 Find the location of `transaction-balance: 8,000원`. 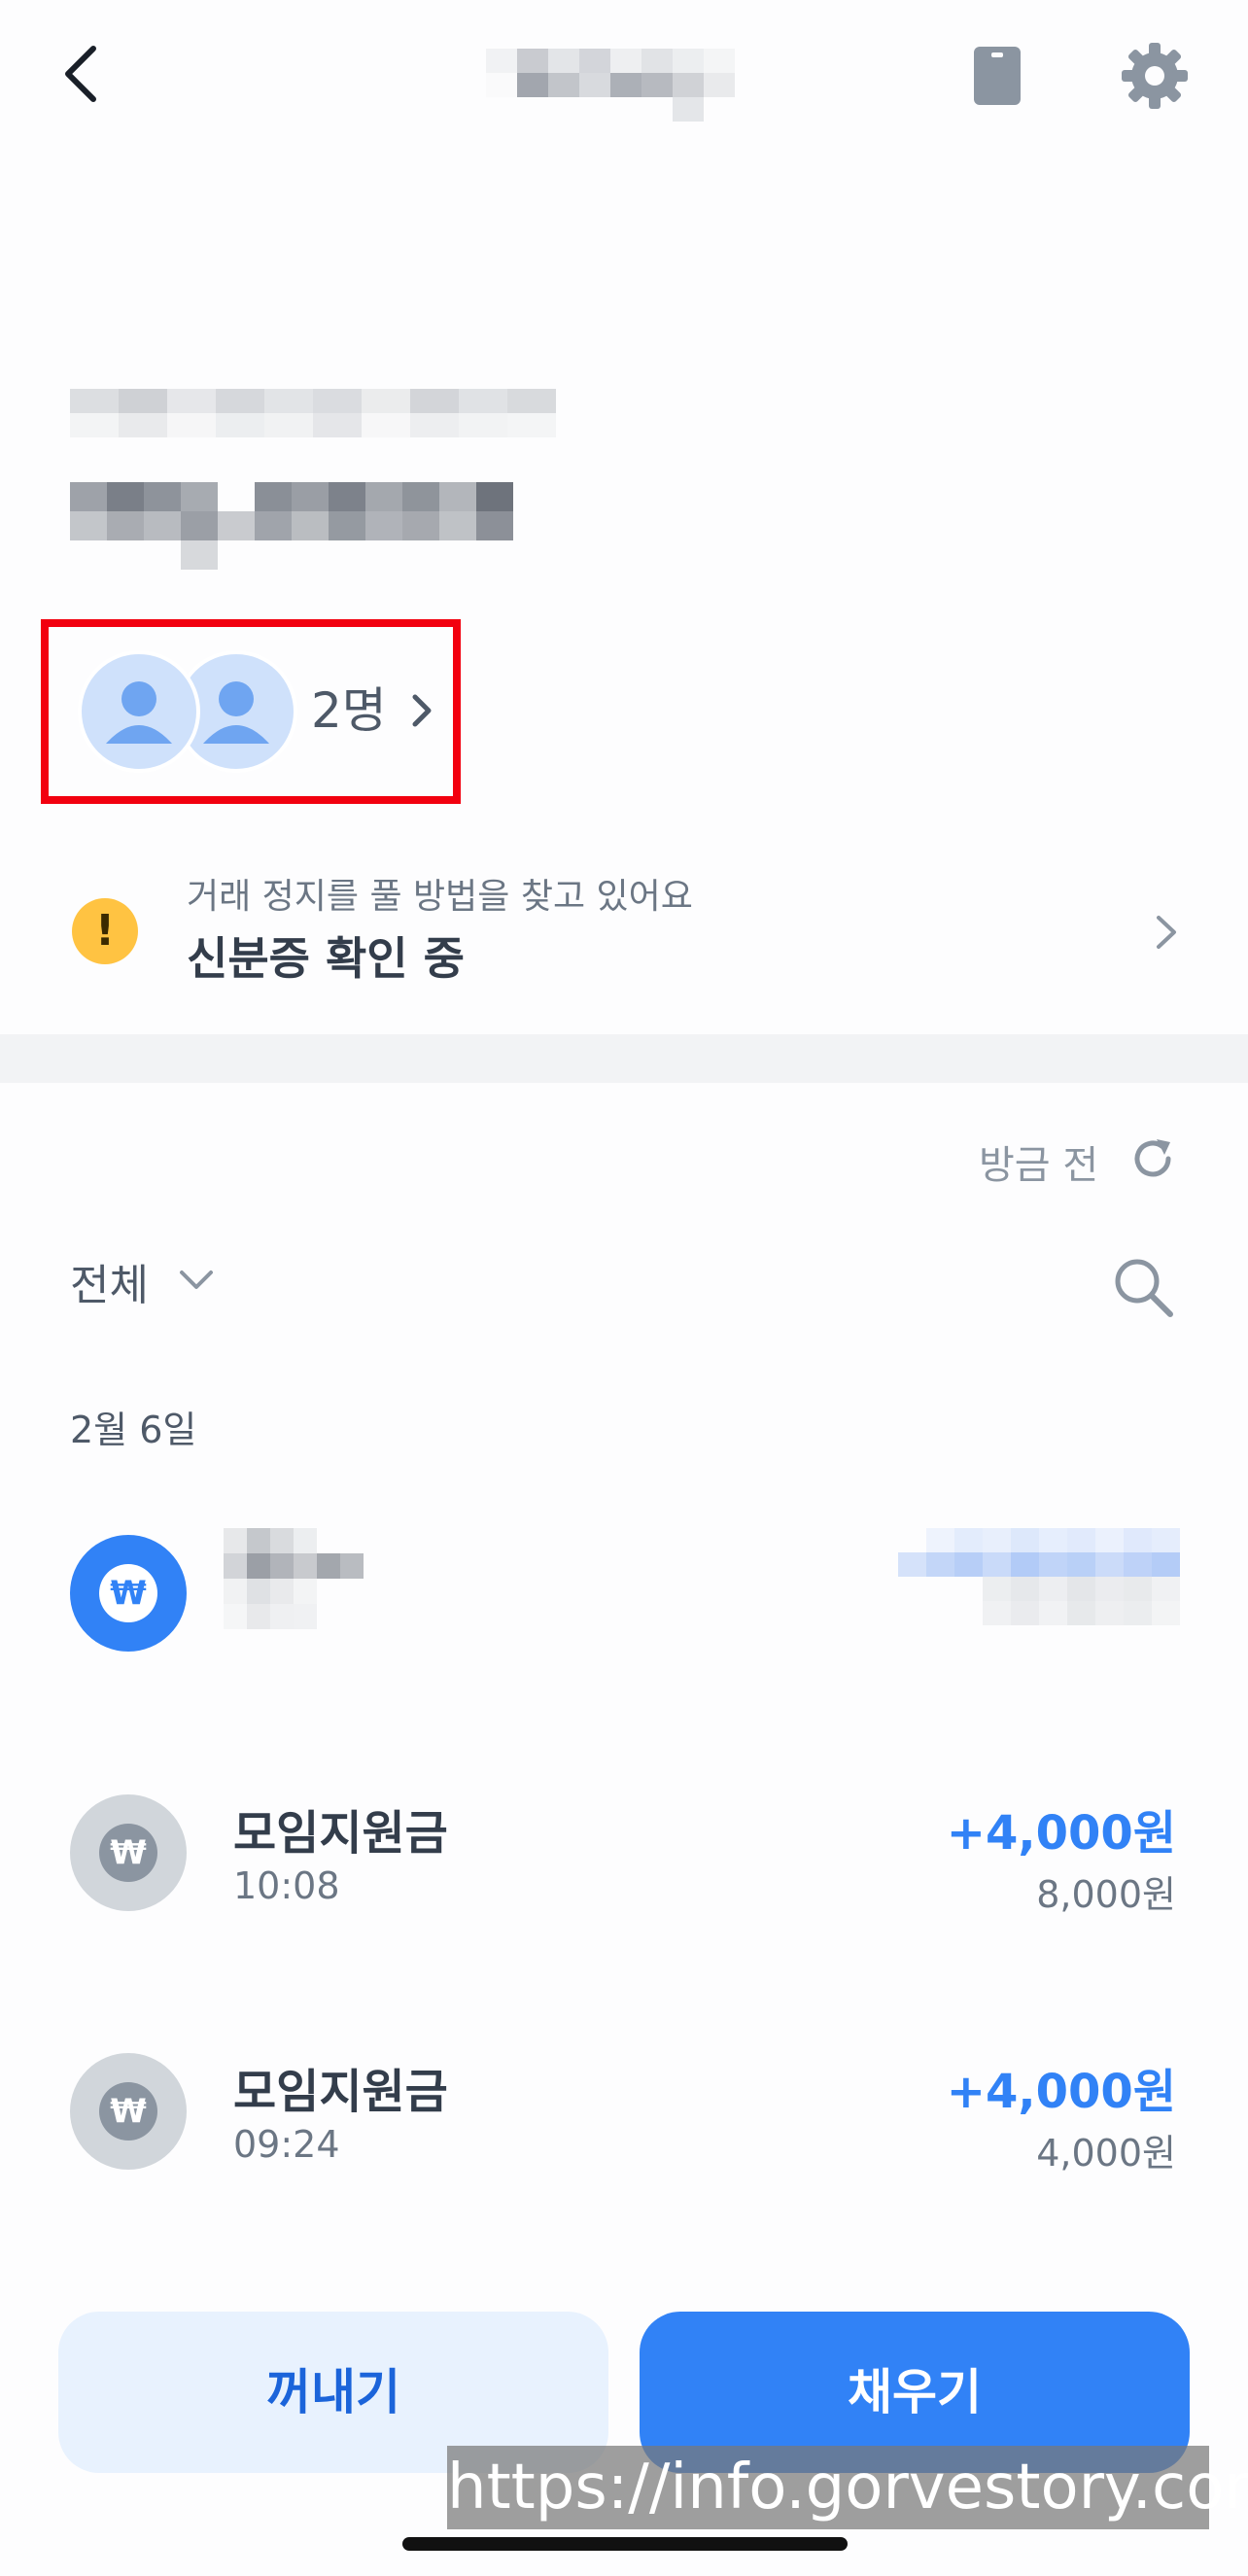

transaction-balance: 8,000원 is located at coordinates (1106, 1894).